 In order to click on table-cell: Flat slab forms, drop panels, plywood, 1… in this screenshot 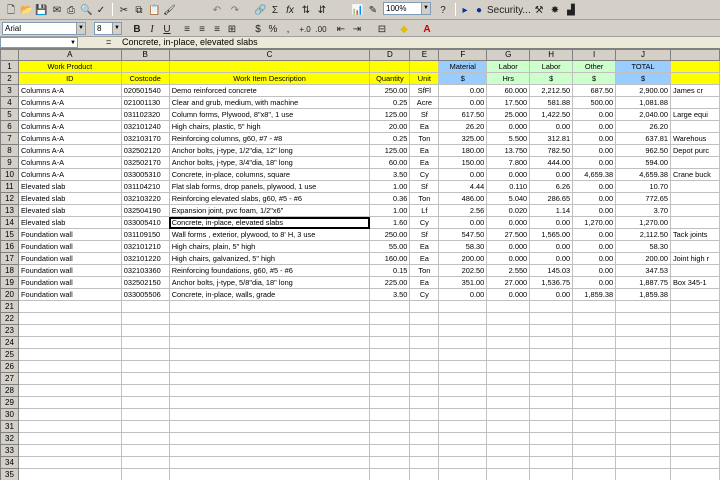, I will do `click(269, 186)`.